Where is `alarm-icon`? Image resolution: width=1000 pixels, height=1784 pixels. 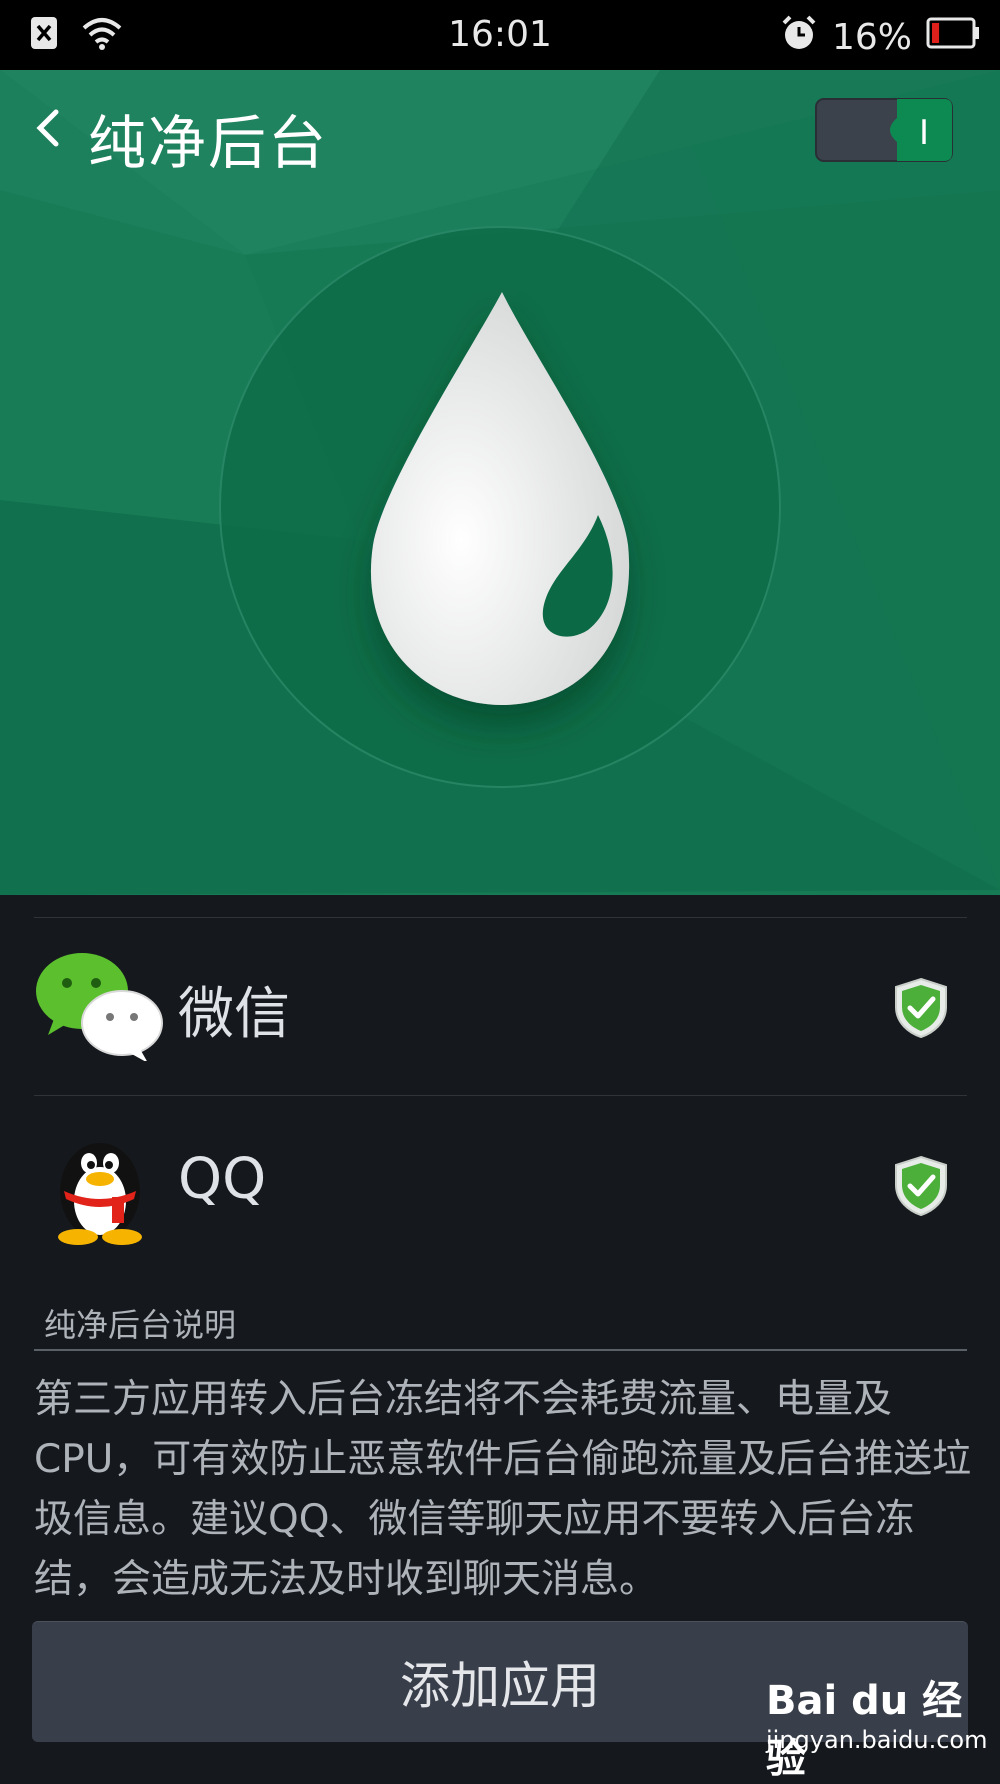 alarm-icon is located at coordinates (799, 37).